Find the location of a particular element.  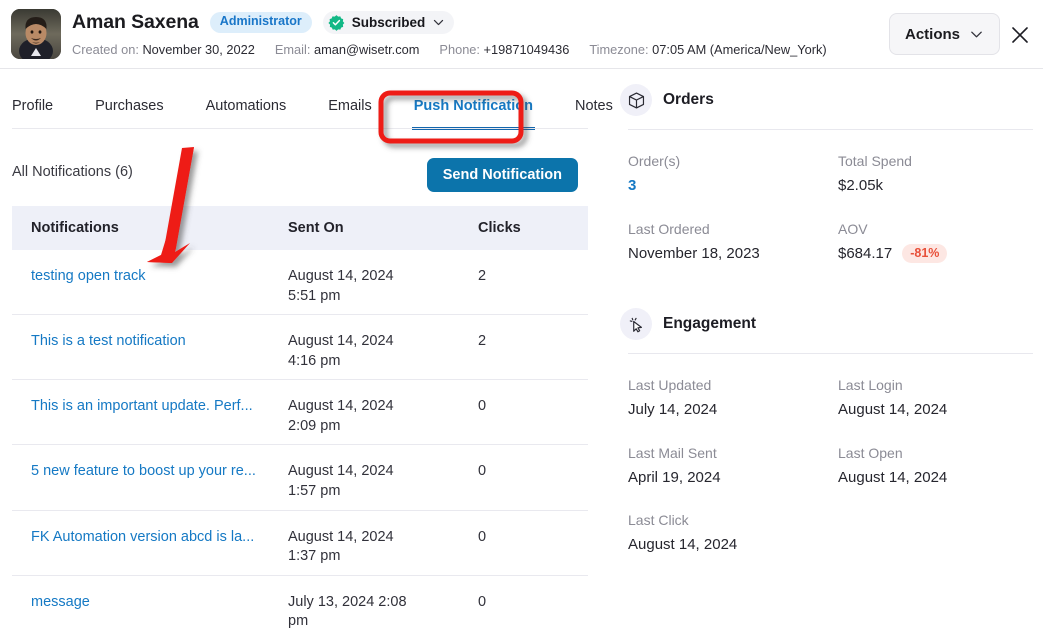

status-badge: Subscribed is located at coordinates (388, 22).